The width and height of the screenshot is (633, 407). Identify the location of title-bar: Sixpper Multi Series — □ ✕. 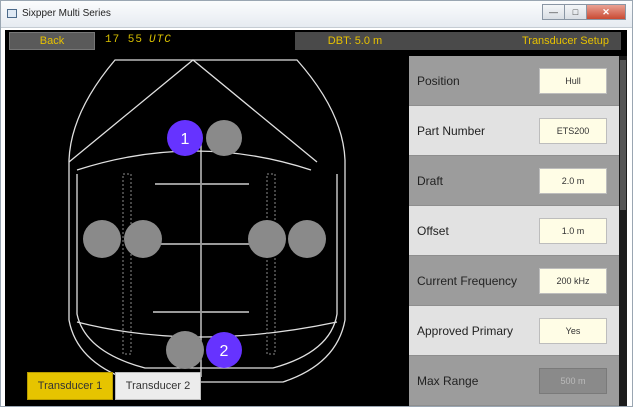
(316, 14).